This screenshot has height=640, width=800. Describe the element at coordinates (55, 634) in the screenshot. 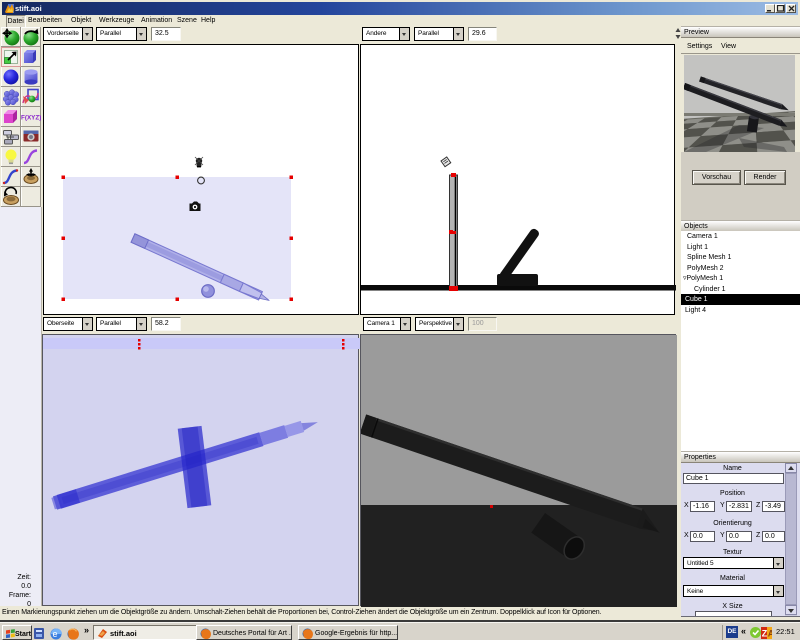

I see `svg-text: e` at that location.